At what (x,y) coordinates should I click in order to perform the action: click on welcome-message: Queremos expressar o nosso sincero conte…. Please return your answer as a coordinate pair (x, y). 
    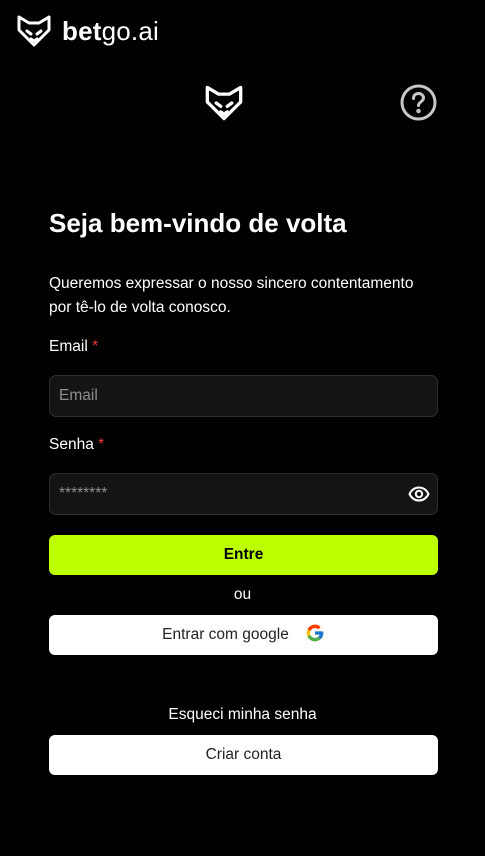
    Looking at the image, I should click on (231, 295).